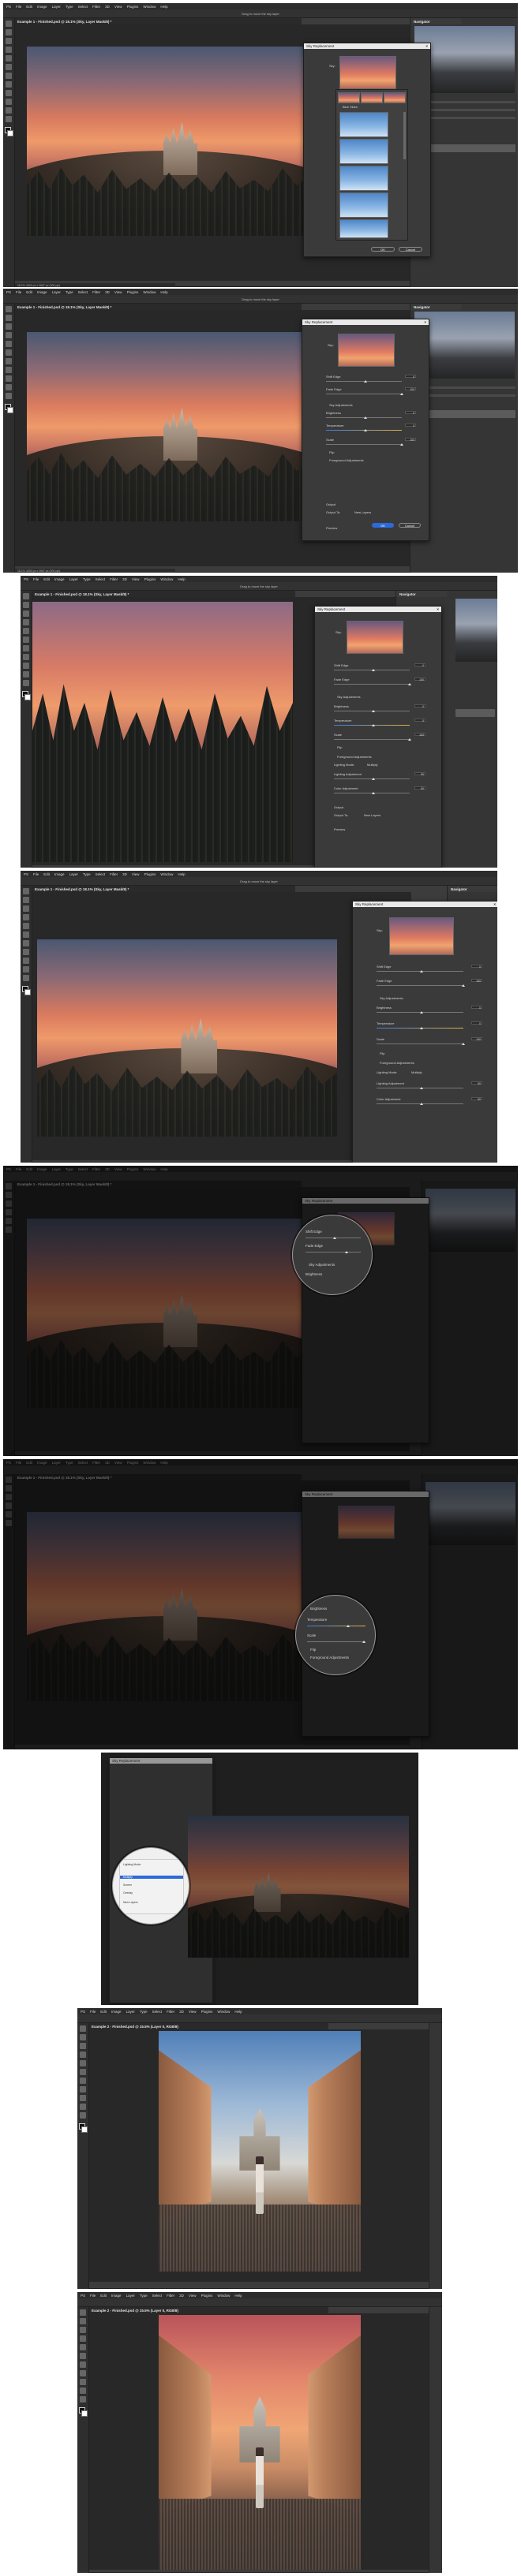 Image resolution: width=521 pixels, height=2576 pixels. What do you see at coordinates (87, 874) in the screenshot?
I see `menu-type: Type` at bounding box center [87, 874].